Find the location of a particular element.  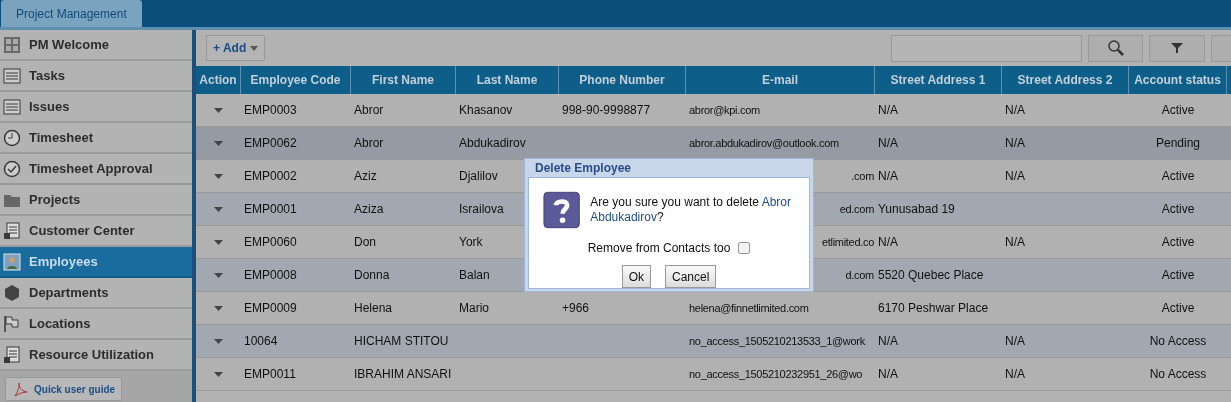

table-cell-text: abror.abdukadirov@outlook.com is located at coordinates (764, 143).